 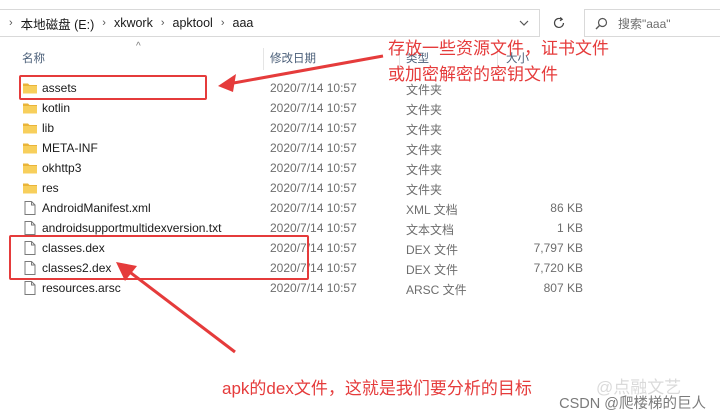 What do you see at coordinates (377, 388) in the screenshot?
I see `annotation-bottom: apk的dex文件，这就是我们要分析的目标` at bounding box center [377, 388].